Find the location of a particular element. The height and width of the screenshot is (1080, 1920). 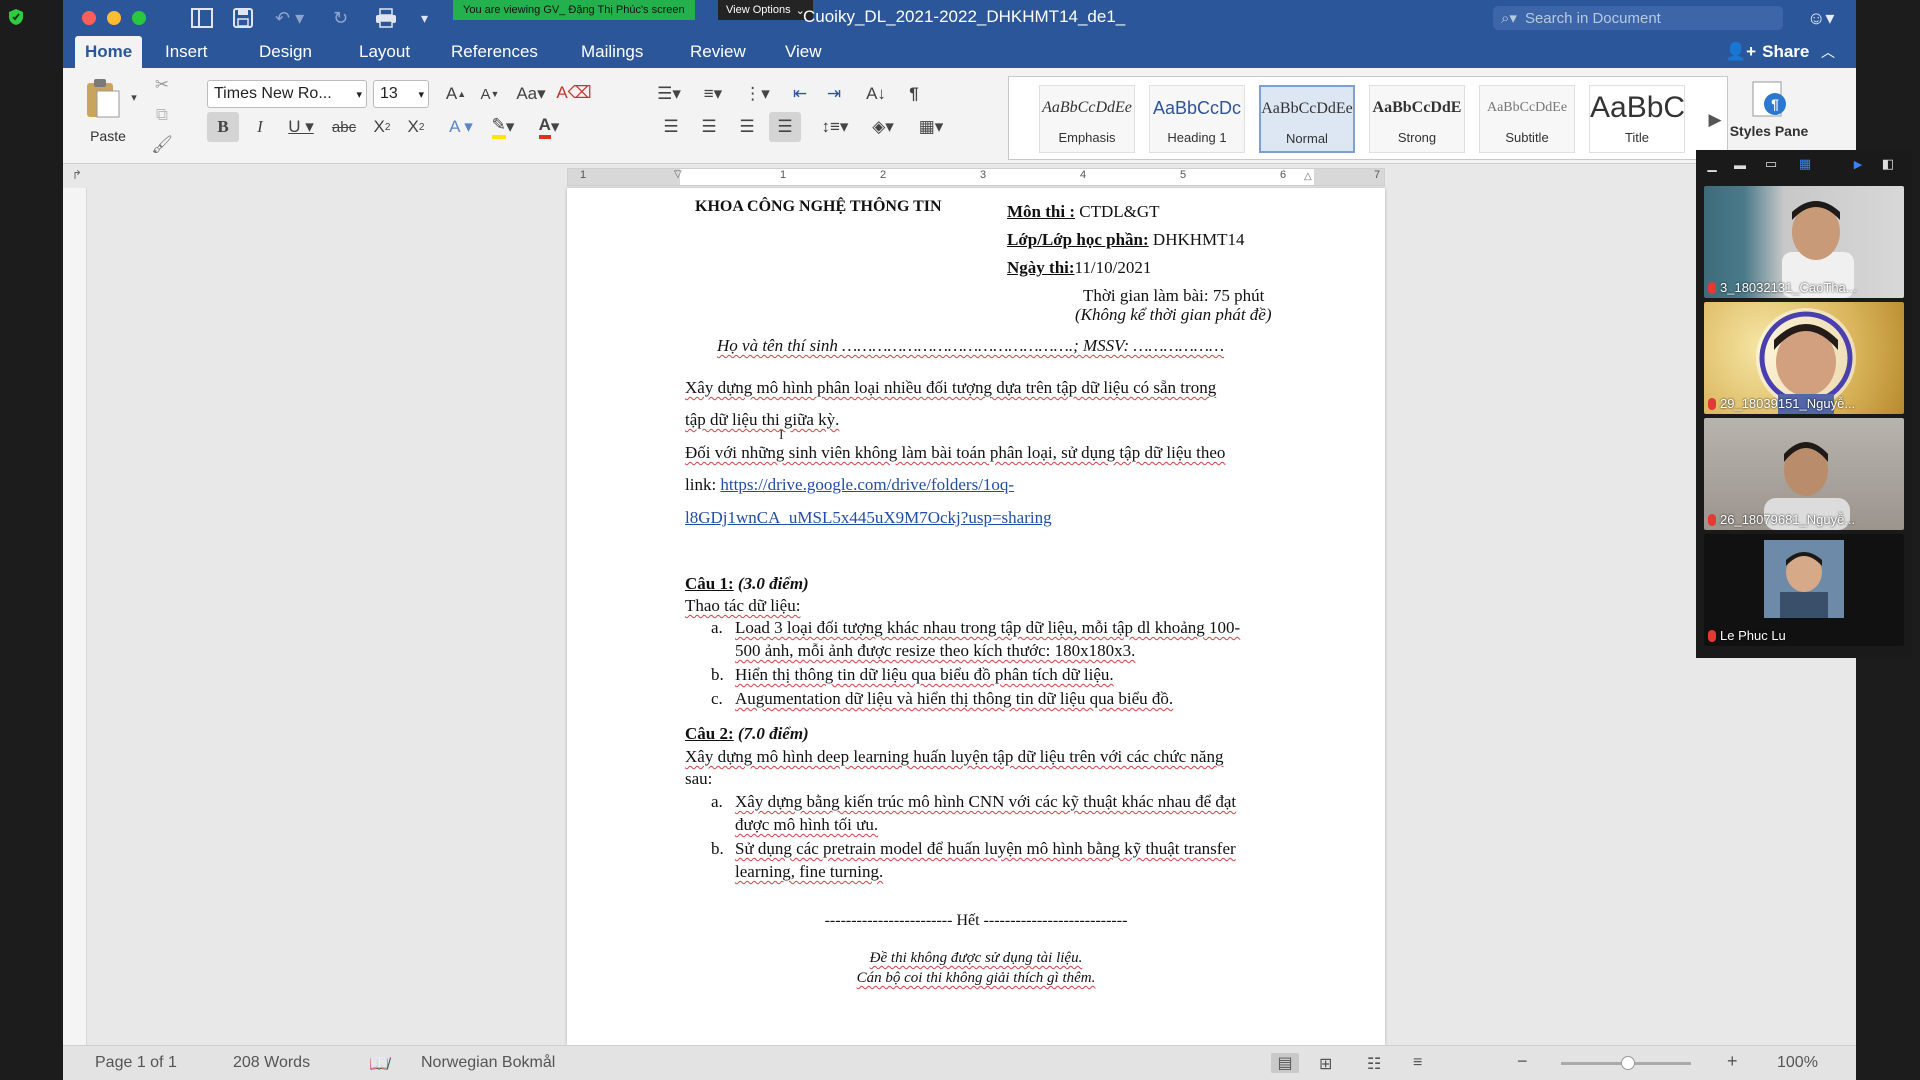

page-count: Page 1 of 1 is located at coordinates (136, 1063).